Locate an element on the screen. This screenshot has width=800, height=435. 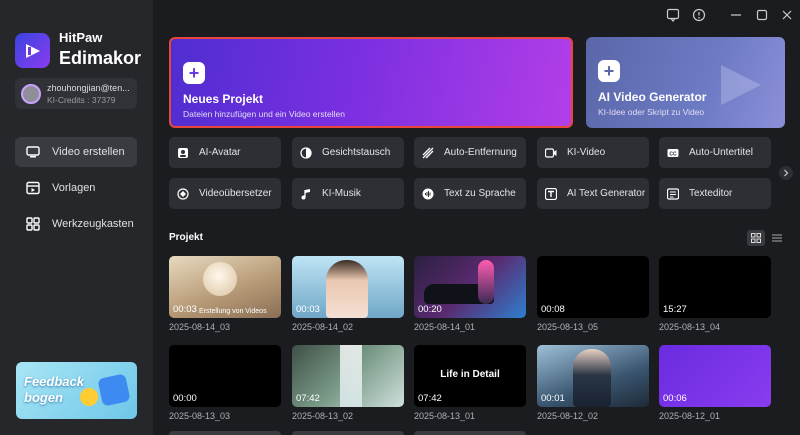
svg-text: CC is located at coordinates (673, 154).